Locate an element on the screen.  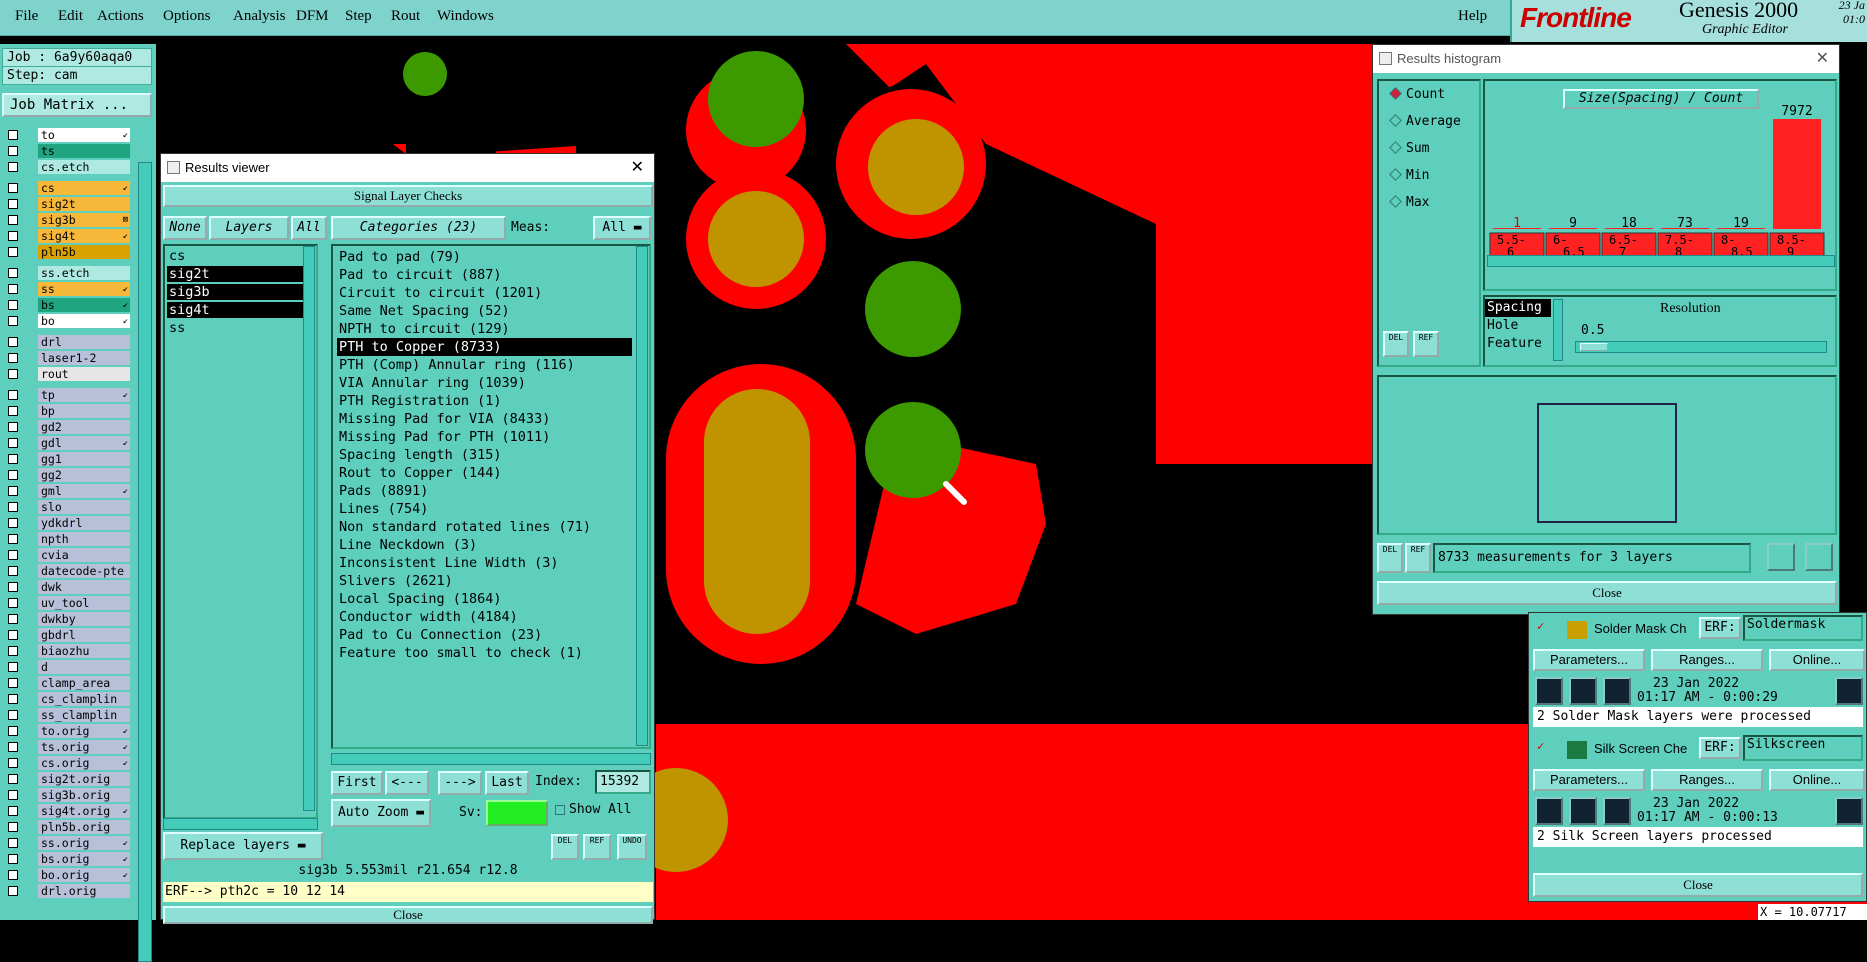
measure-scrollbar is located at coordinates (1558, 330).